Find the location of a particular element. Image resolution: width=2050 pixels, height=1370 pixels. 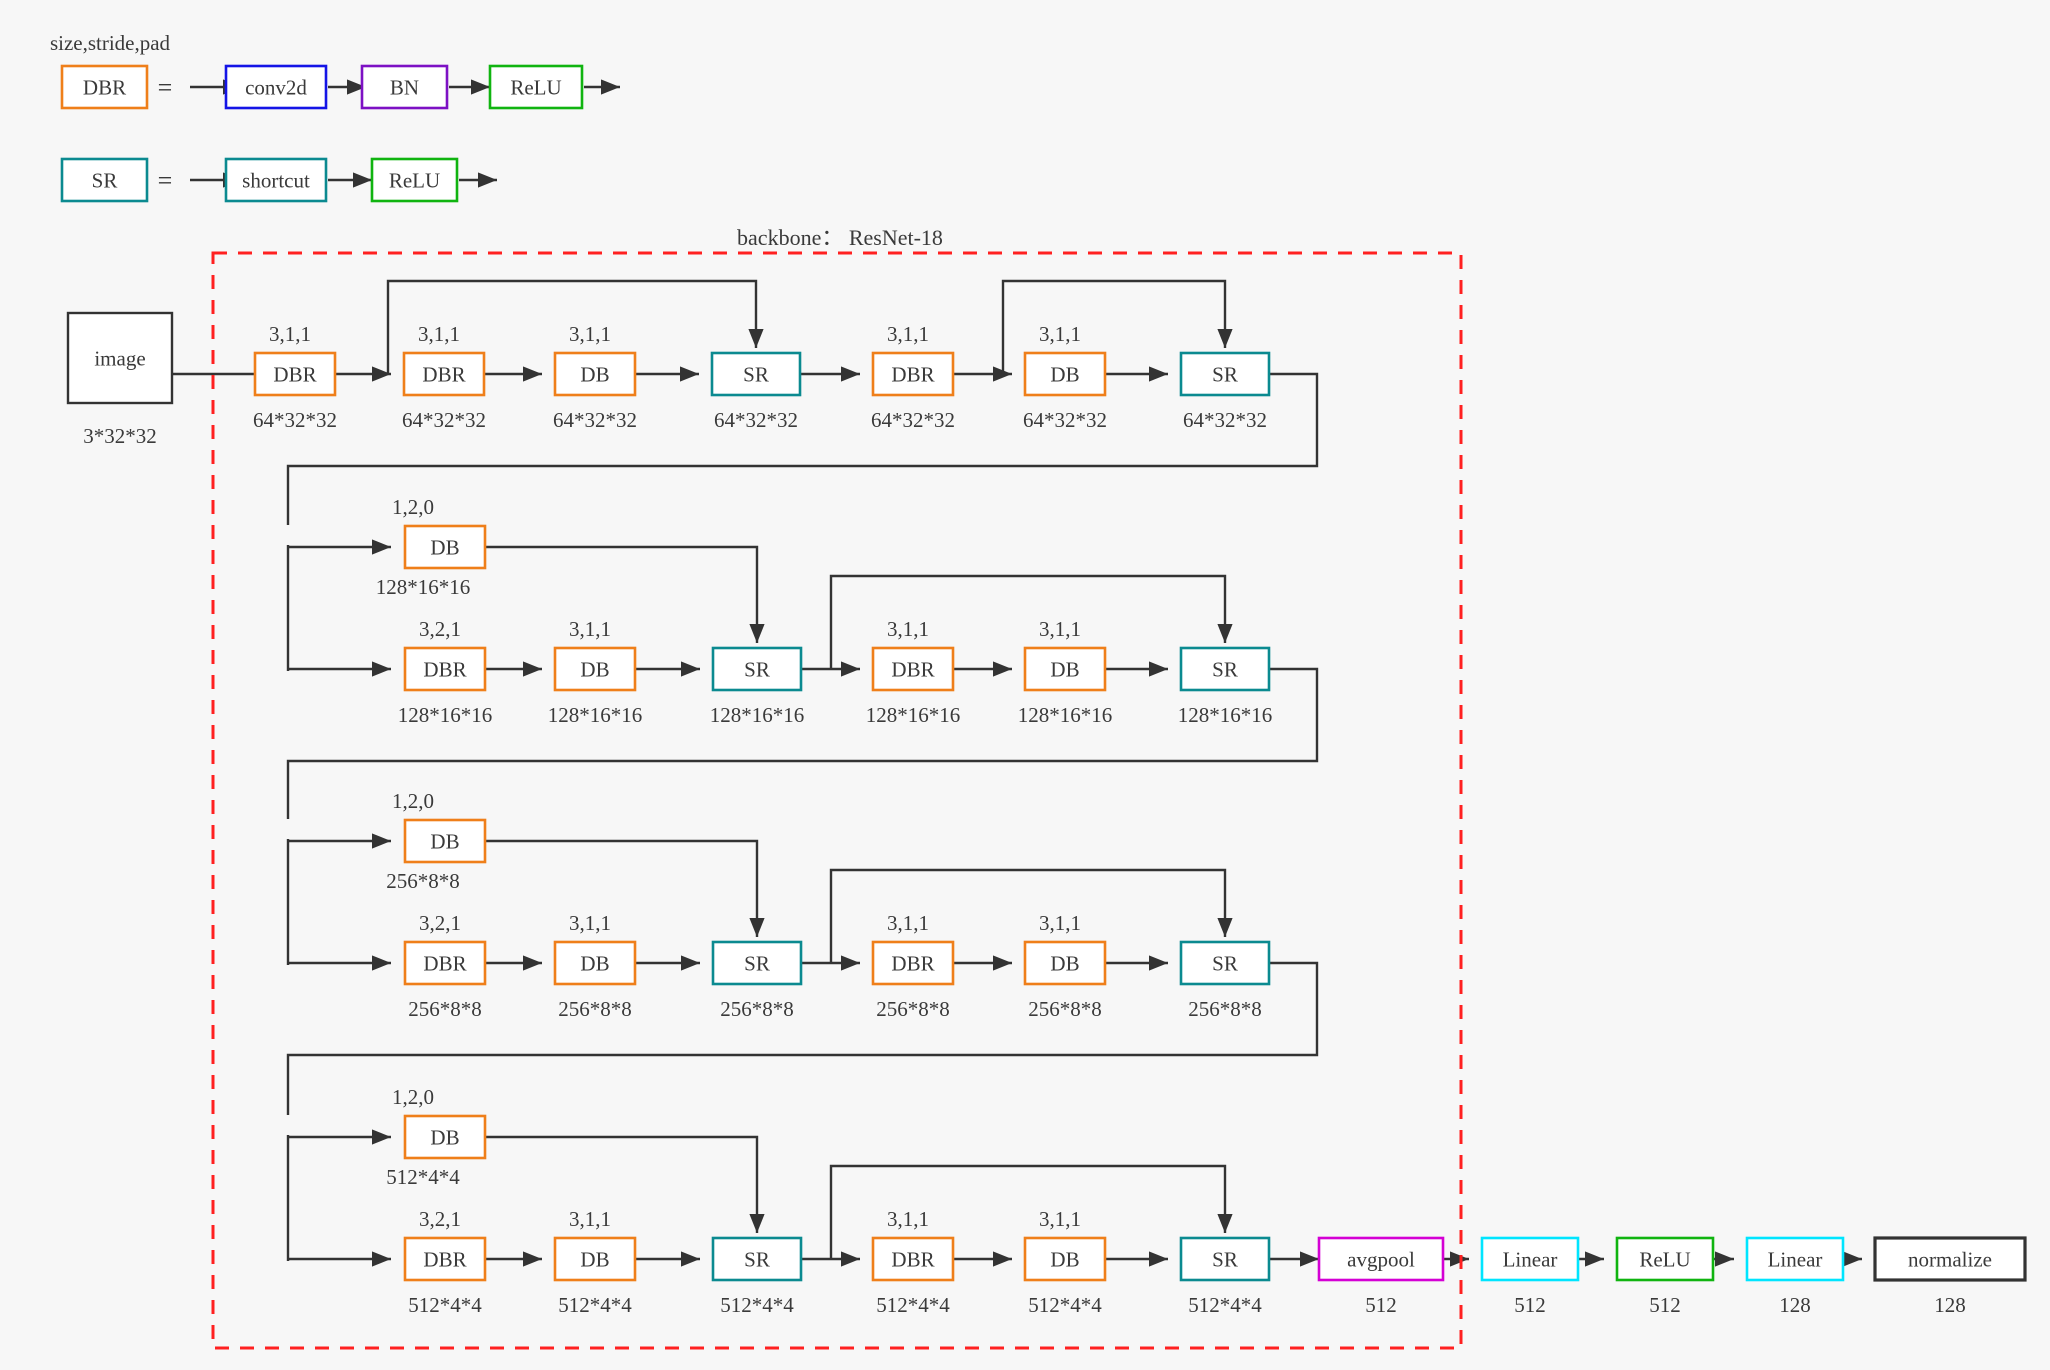

stage-128-block-3-text: DBR is located at coordinates (912, 670).